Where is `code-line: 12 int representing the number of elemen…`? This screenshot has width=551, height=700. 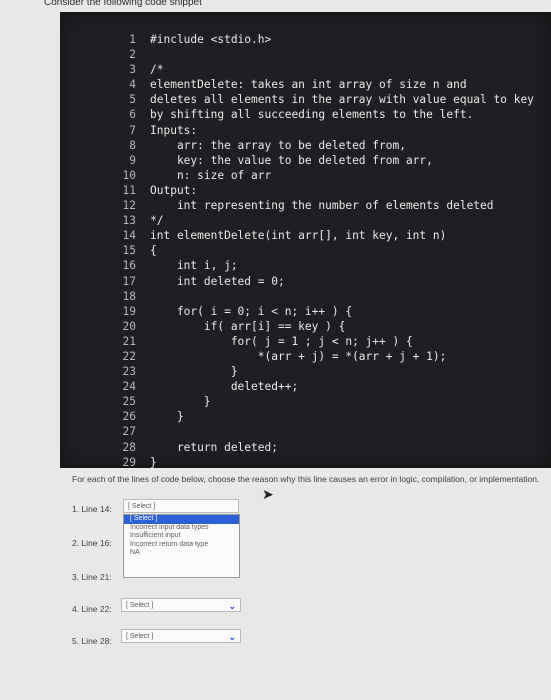
code-line: 12 int representing the number of elemen… is located at coordinates (321, 205).